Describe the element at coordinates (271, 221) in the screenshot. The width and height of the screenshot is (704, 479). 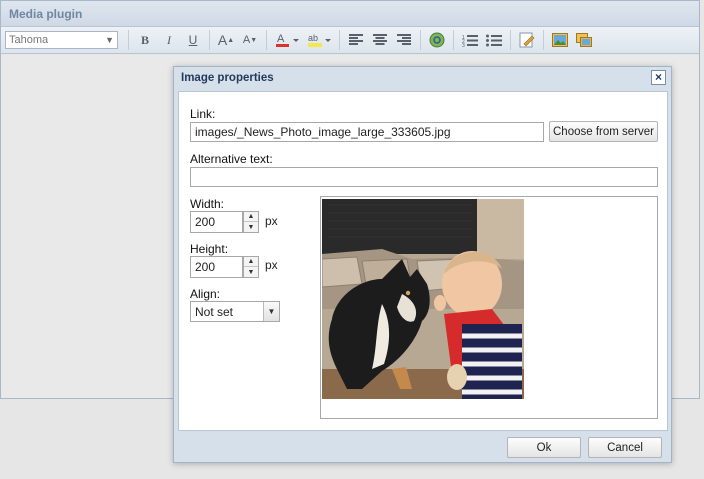
I see `width-unit: px` at that location.